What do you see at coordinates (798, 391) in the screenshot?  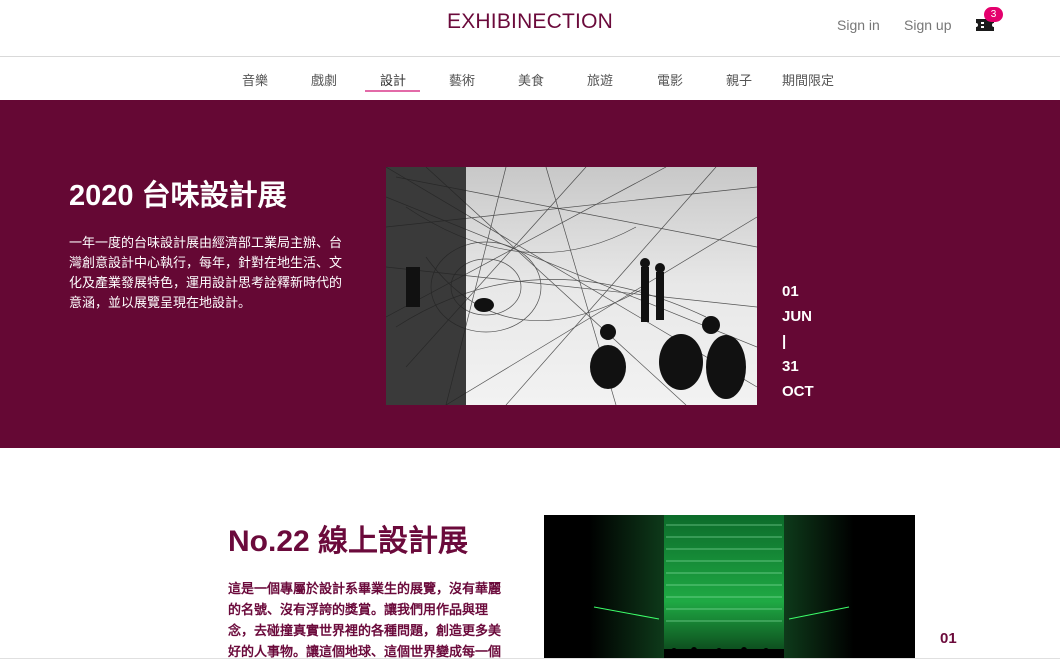 I see `featured-end-month: OCT` at bounding box center [798, 391].